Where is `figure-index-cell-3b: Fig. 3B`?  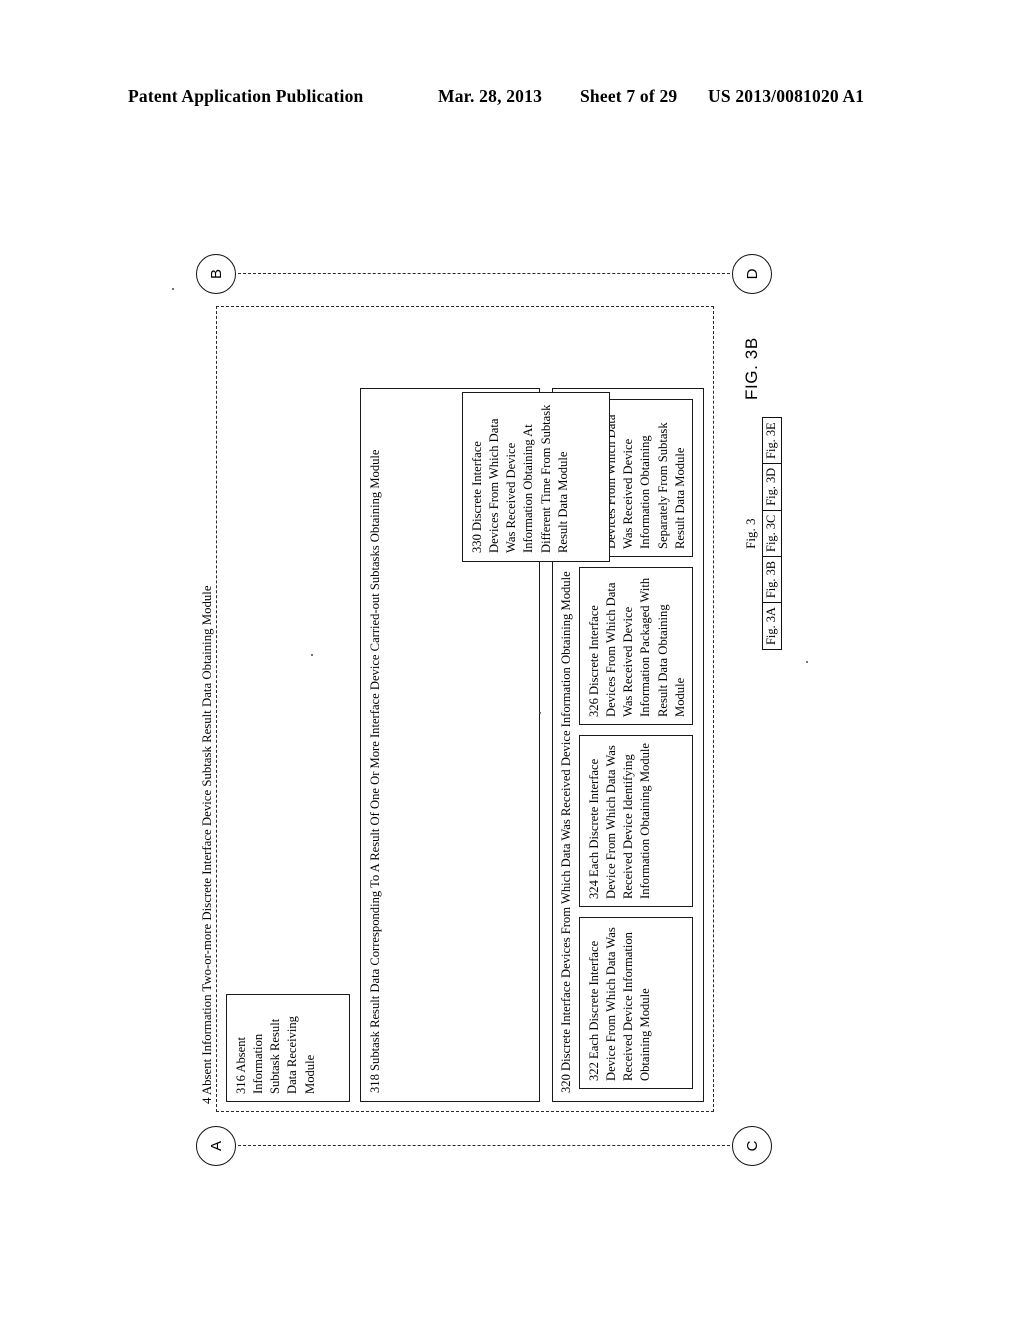 figure-index-cell-3b: Fig. 3B is located at coordinates (772, 579).